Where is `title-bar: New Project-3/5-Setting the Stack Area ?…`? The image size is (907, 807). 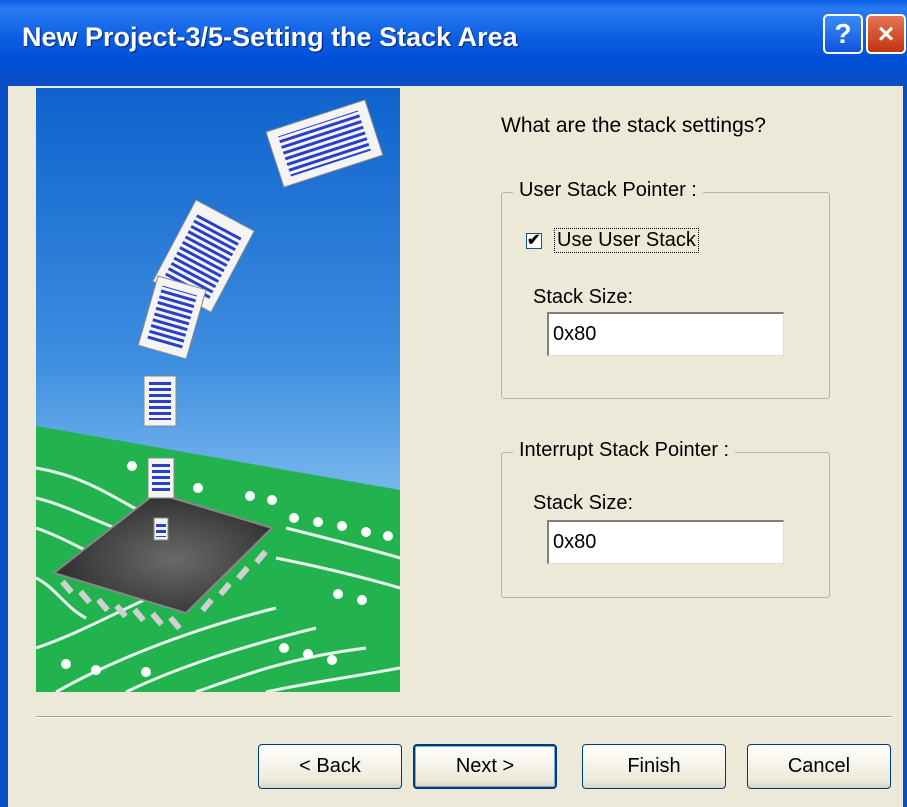
title-bar: New Project-3/5-Setting the Stack Area ?… is located at coordinates (453, 43).